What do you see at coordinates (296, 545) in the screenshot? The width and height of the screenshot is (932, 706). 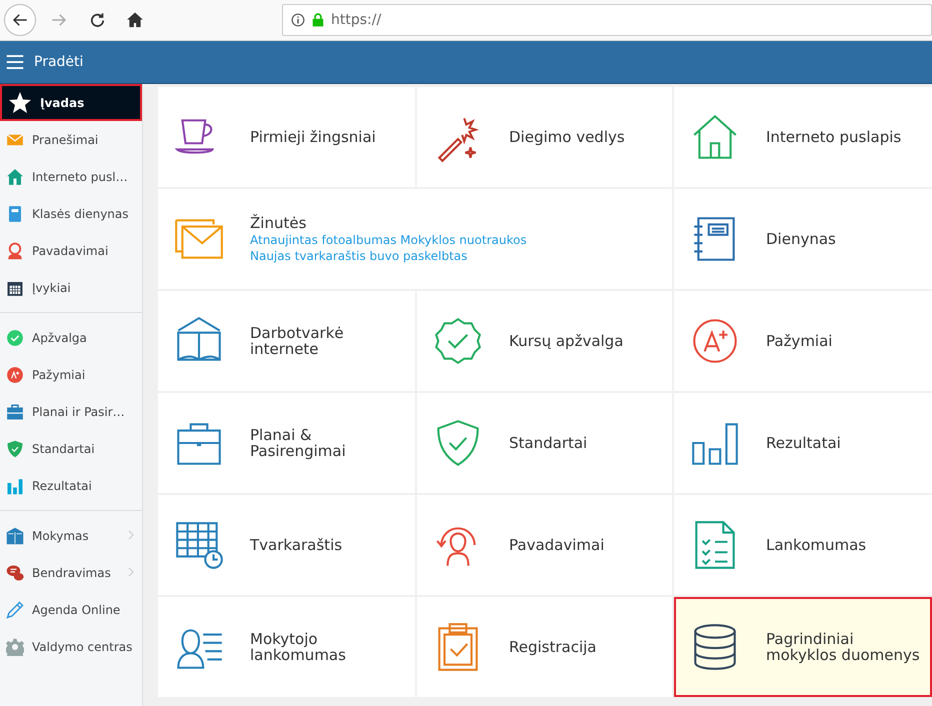 I see `tile-title: Tvarkaraštis` at bounding box center [296, 545].